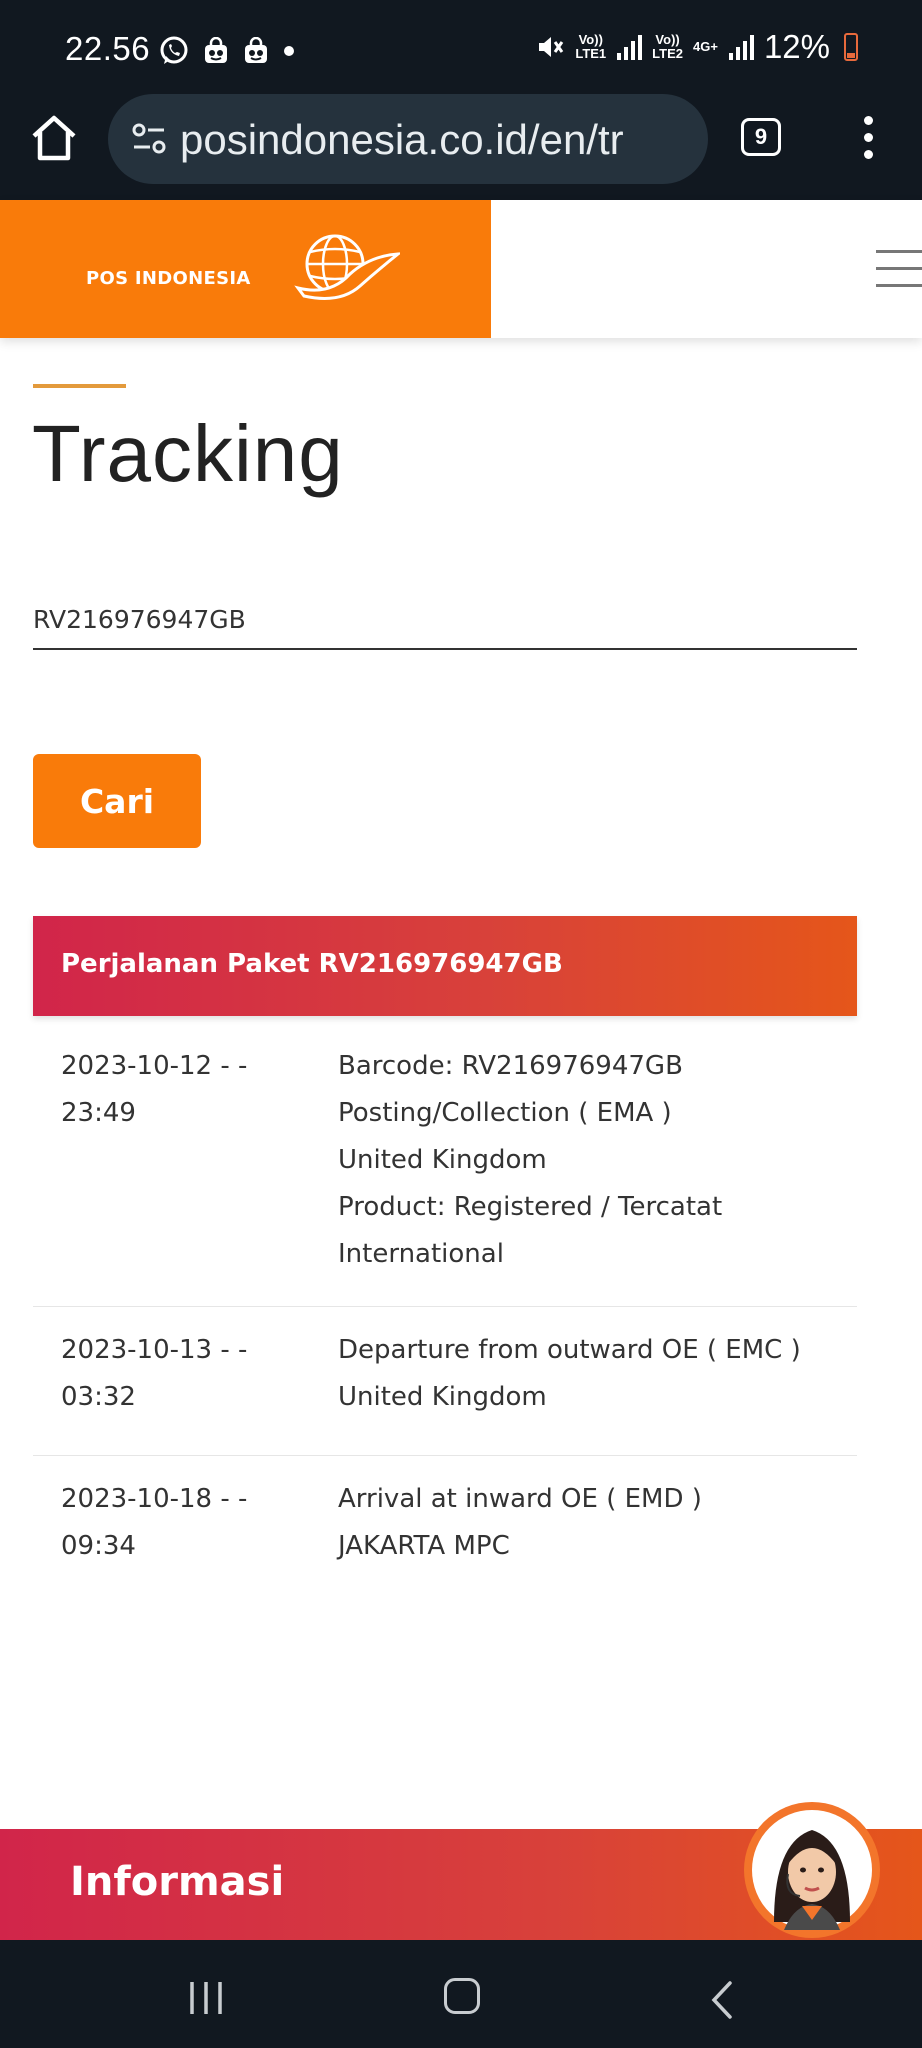  What do you see at coordinates (289, 51) in the screenshot?
I see `dot-icon` at bounding box center [289, 51].